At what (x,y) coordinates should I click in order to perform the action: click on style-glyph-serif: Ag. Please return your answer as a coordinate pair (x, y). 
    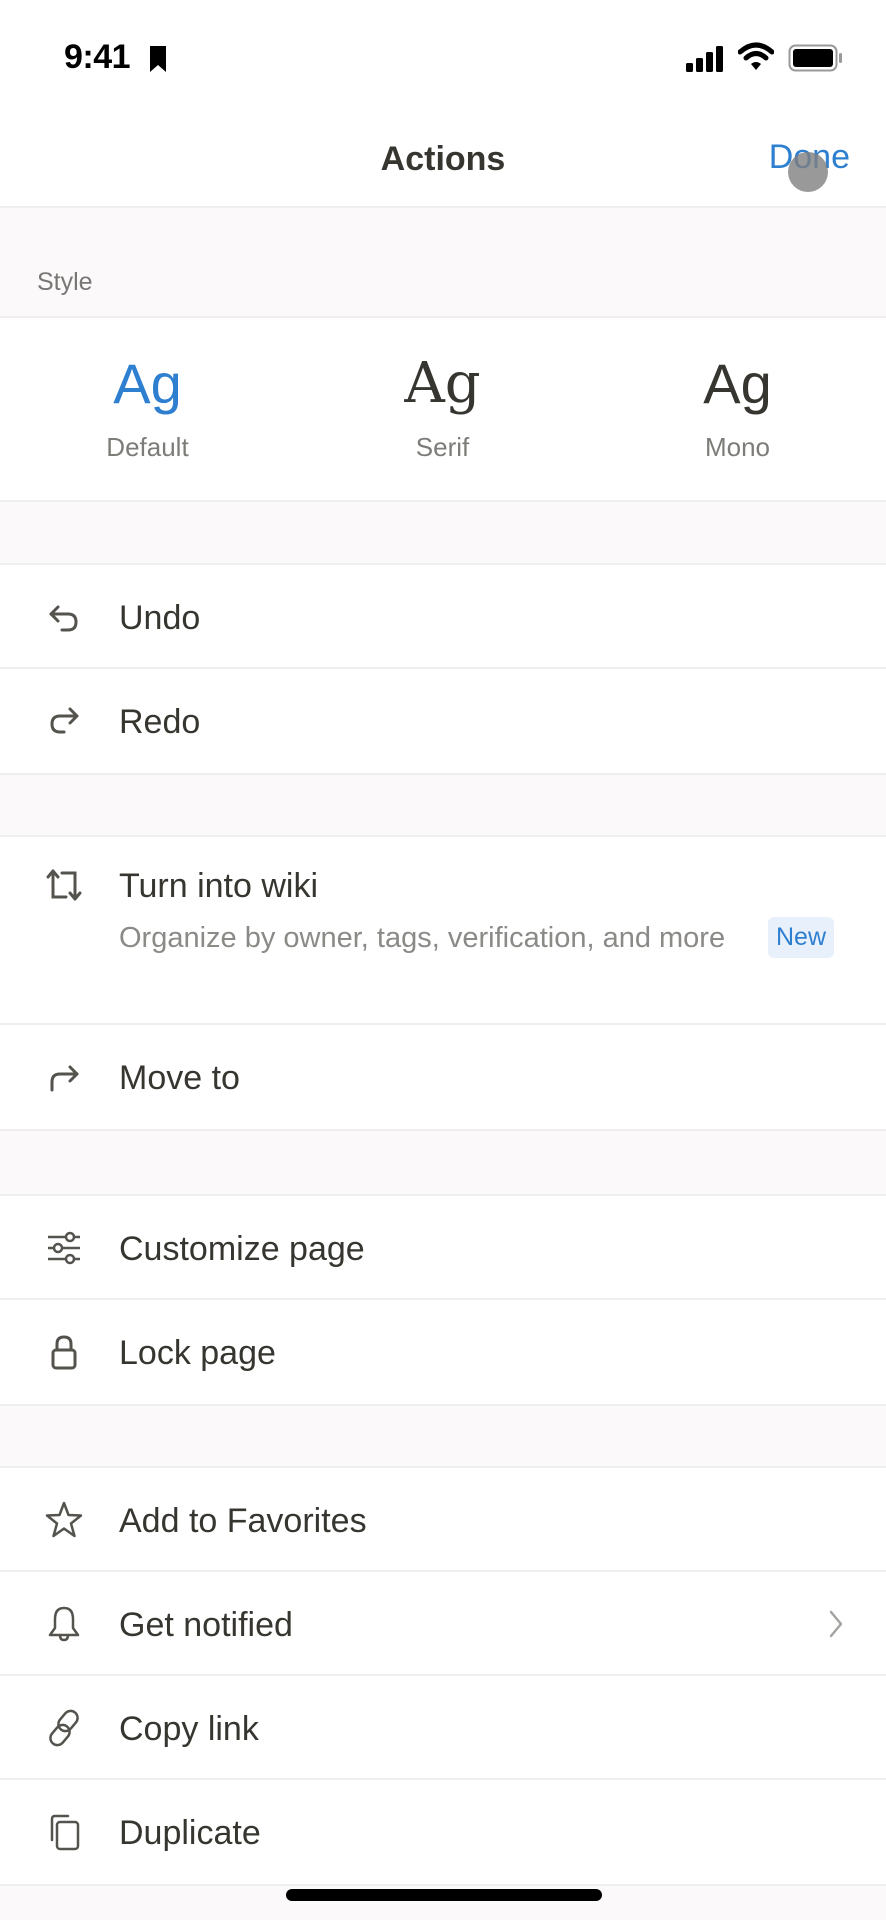
    Looking at the image, I should click on (442, 383).